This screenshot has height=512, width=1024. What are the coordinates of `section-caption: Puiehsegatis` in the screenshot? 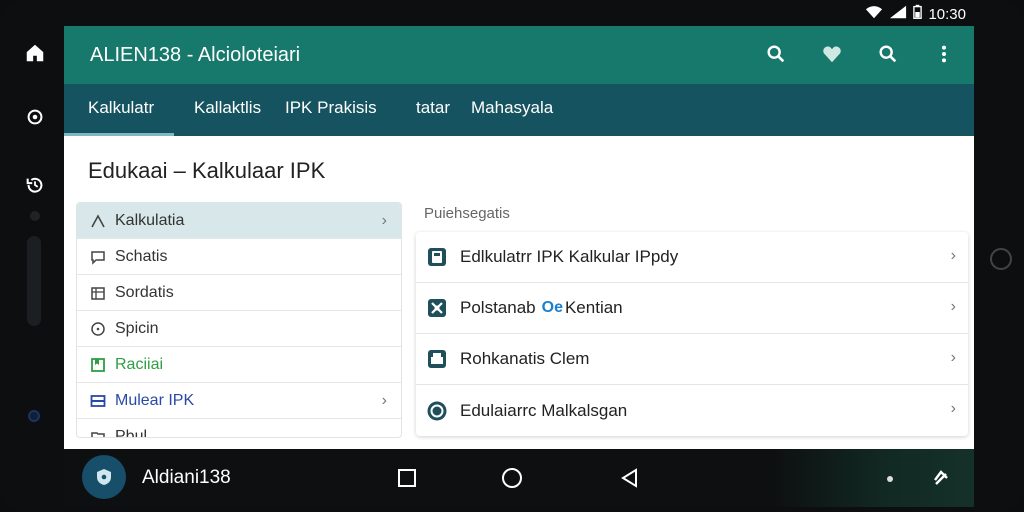 It's located at (467, 213).